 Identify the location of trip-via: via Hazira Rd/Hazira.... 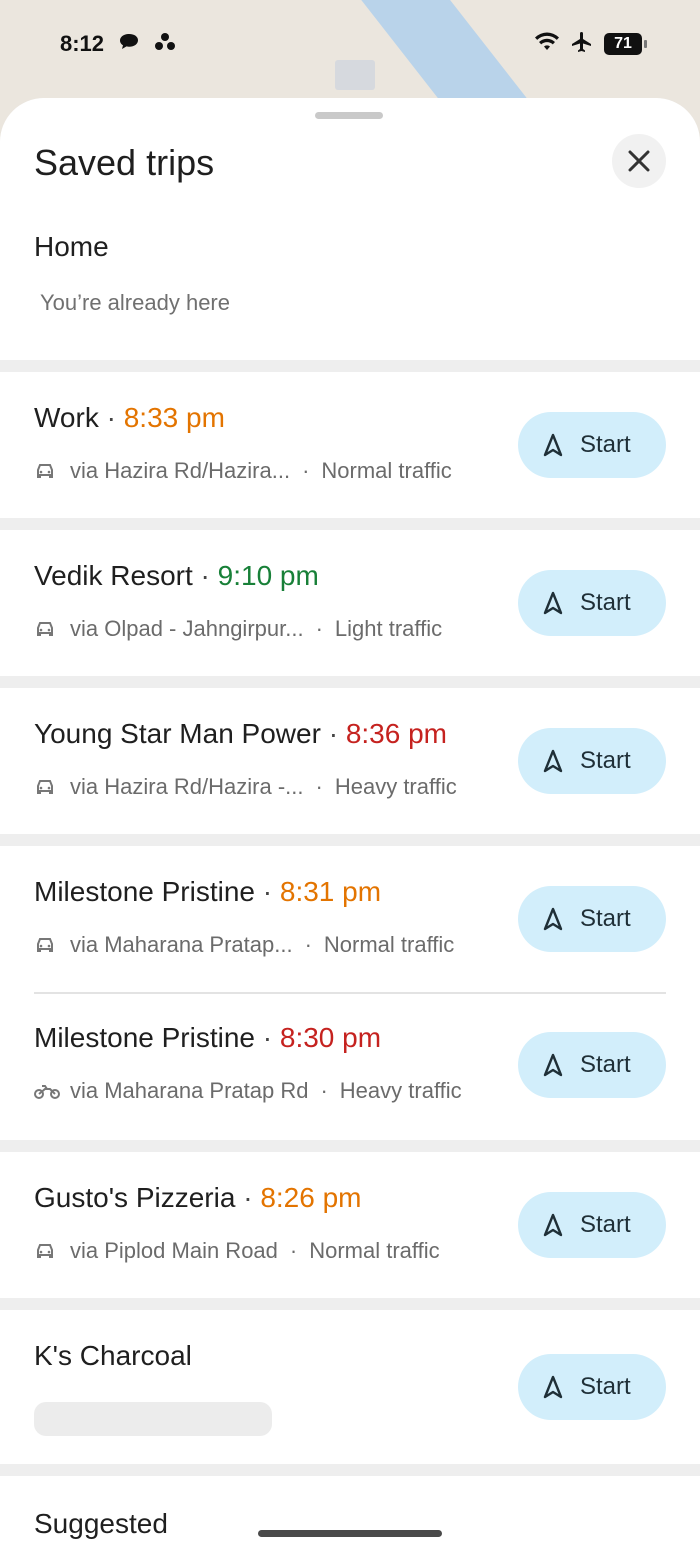
(180, 470).